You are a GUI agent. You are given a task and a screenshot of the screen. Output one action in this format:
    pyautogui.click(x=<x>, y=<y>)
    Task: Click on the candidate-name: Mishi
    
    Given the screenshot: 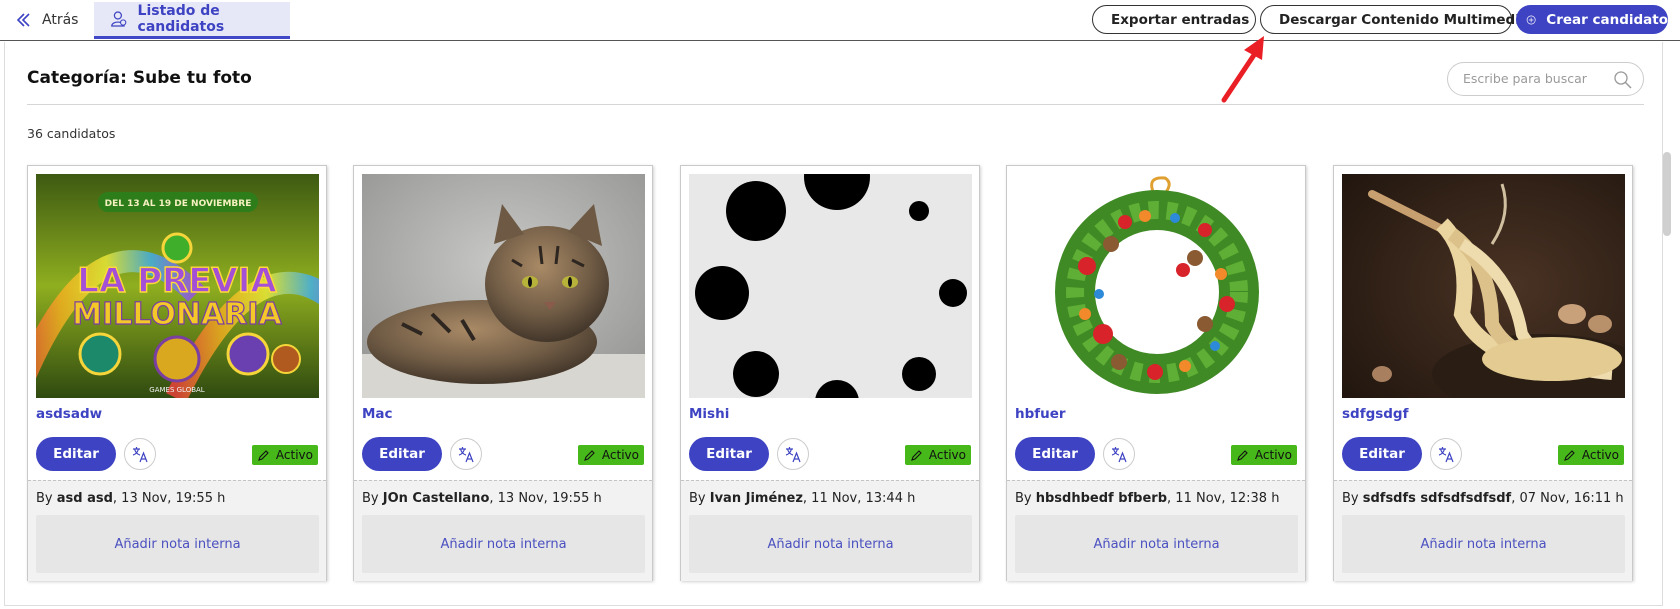 What is the action you would take?
    pyautogui.click(x=709, y=414)
    